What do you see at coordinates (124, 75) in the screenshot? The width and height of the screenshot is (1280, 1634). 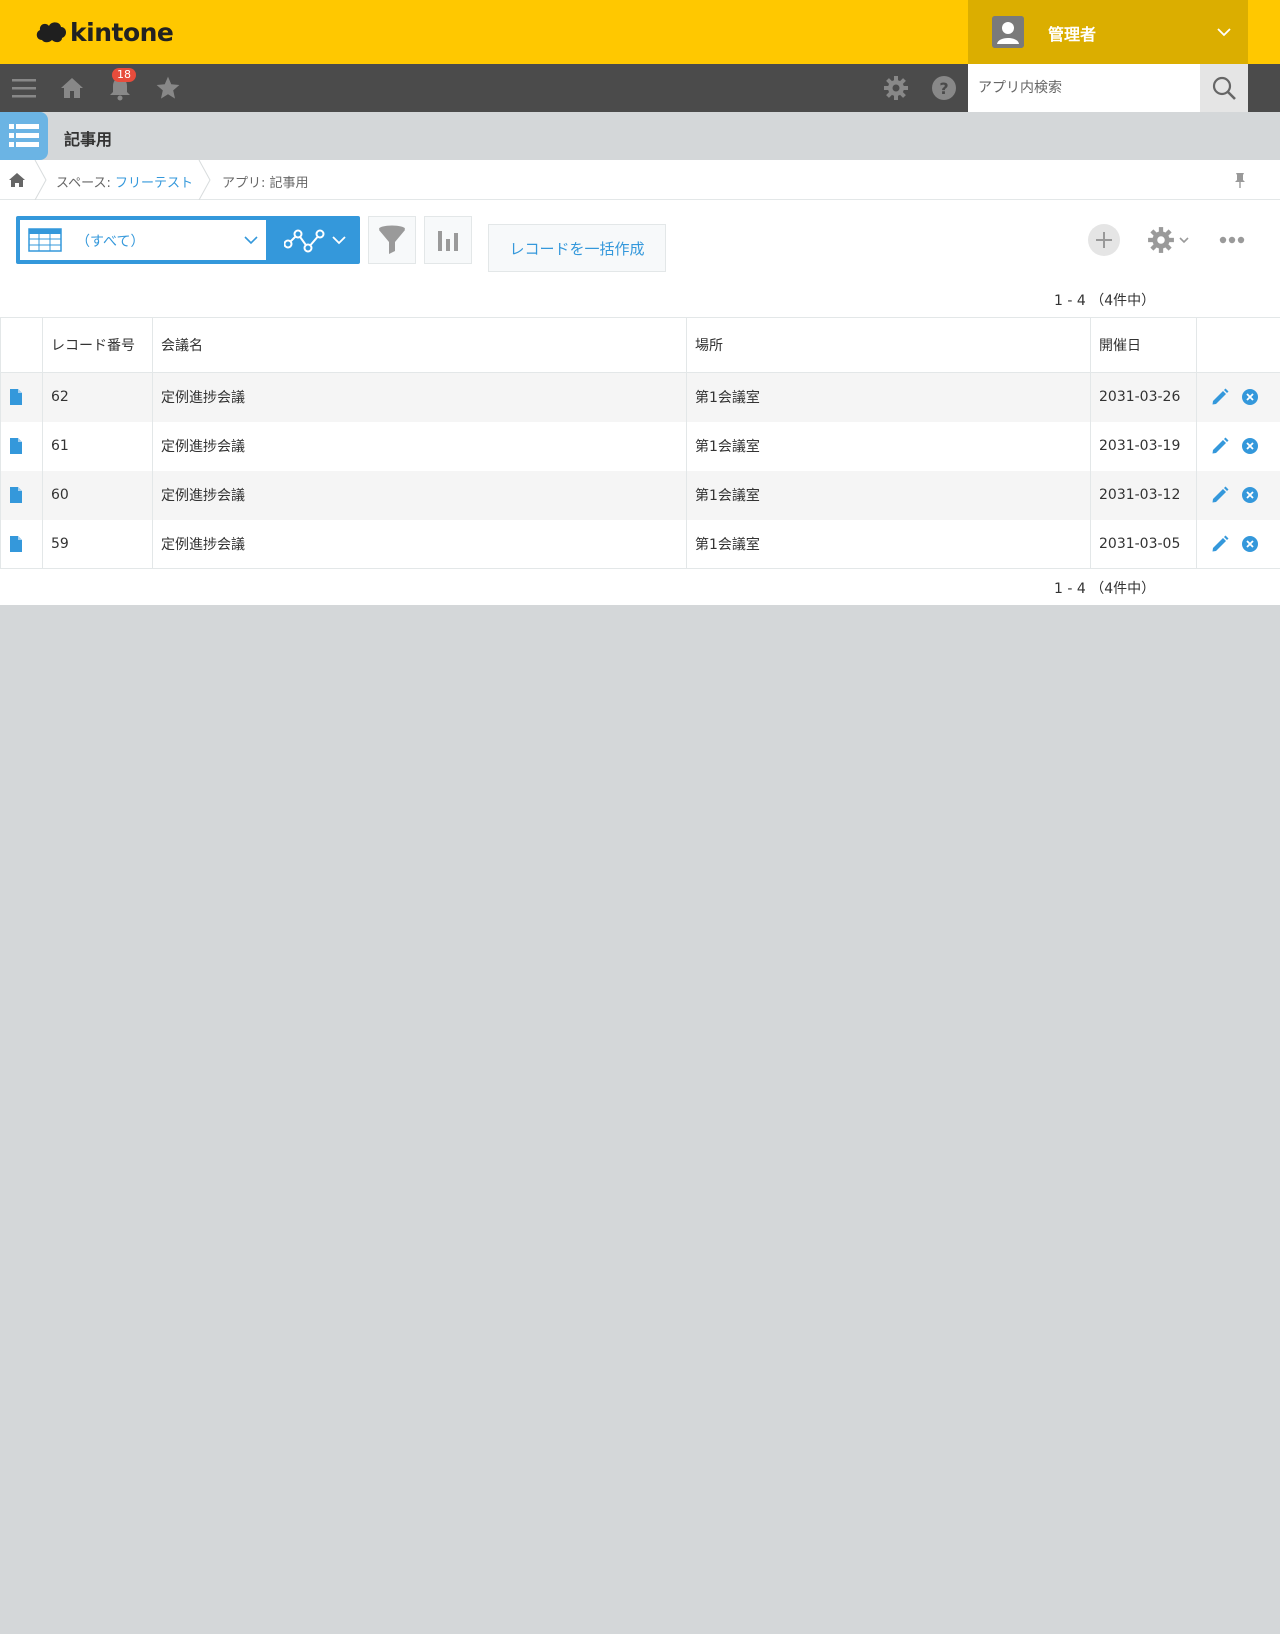 I see `notification-badge: 18` at bounding box center [124, 75].